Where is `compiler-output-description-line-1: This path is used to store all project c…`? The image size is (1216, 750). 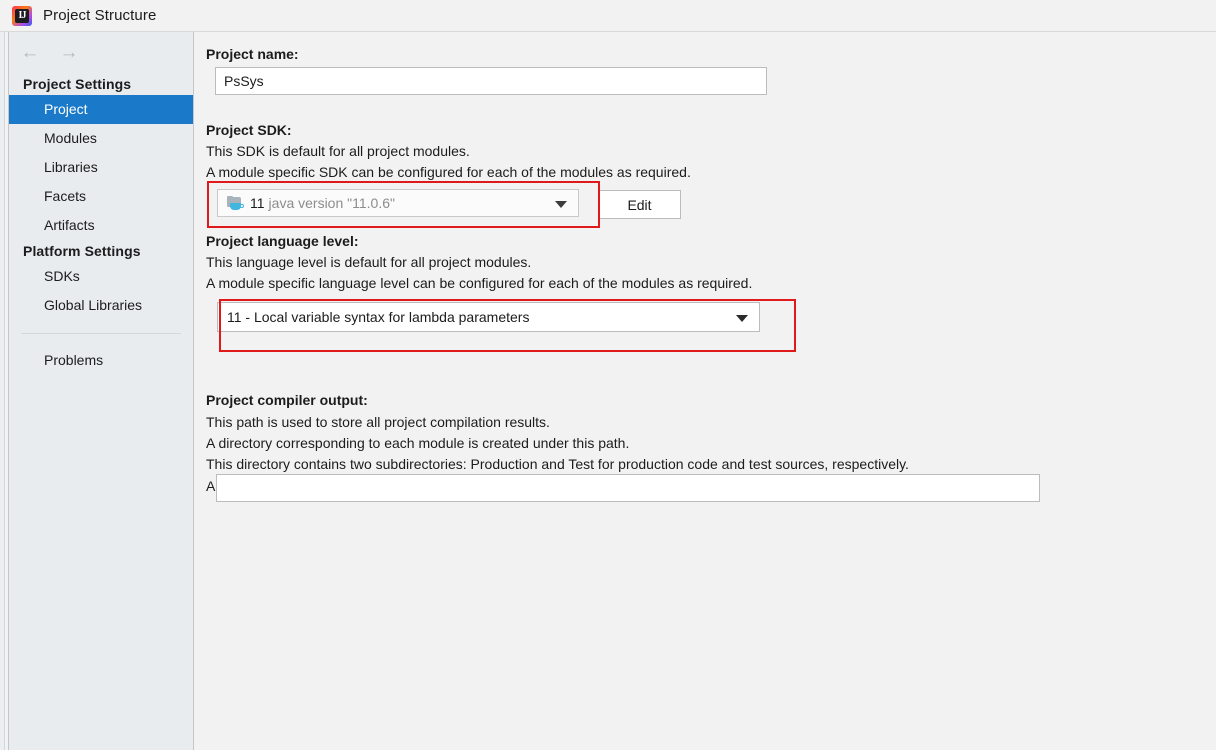 compiler-output-description-line-1: This path is used to store all project c… is located at coordinates (378, 422).